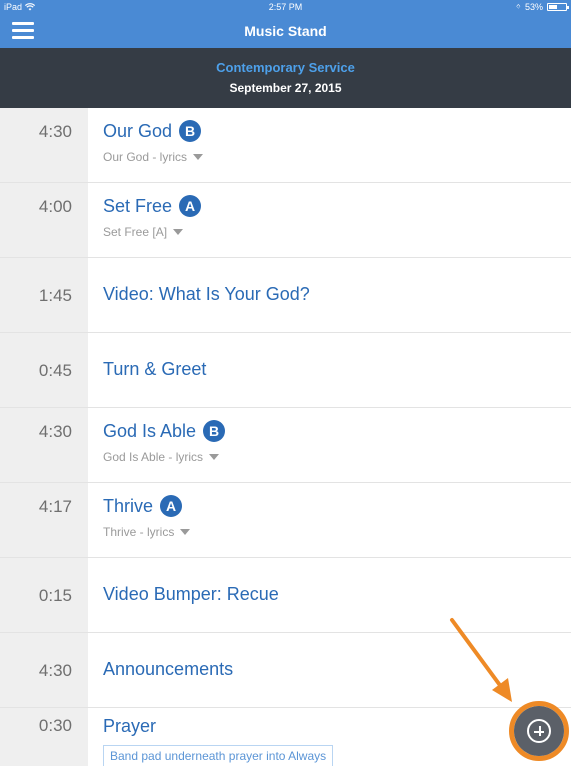  I want to click on list-item: 4:00 Set Free A Set Free [A], so click(285, 220).